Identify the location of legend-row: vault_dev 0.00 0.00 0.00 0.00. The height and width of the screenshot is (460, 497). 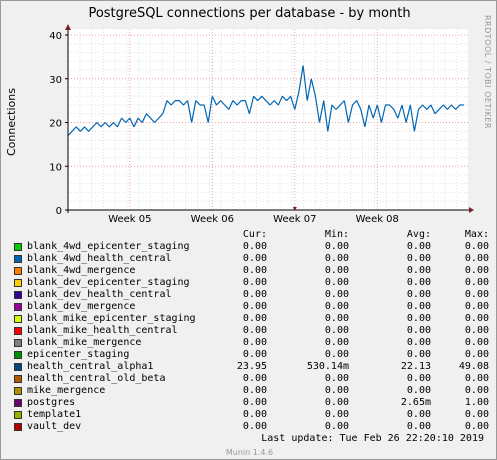
(251, 427).